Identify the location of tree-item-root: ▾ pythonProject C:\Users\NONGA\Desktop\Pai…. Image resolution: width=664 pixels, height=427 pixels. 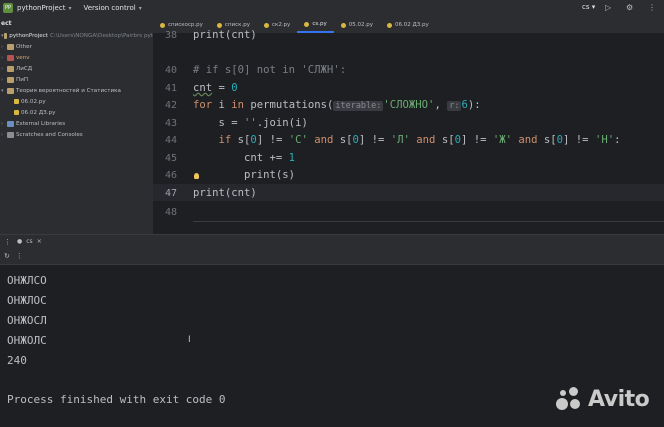
(76, 35).